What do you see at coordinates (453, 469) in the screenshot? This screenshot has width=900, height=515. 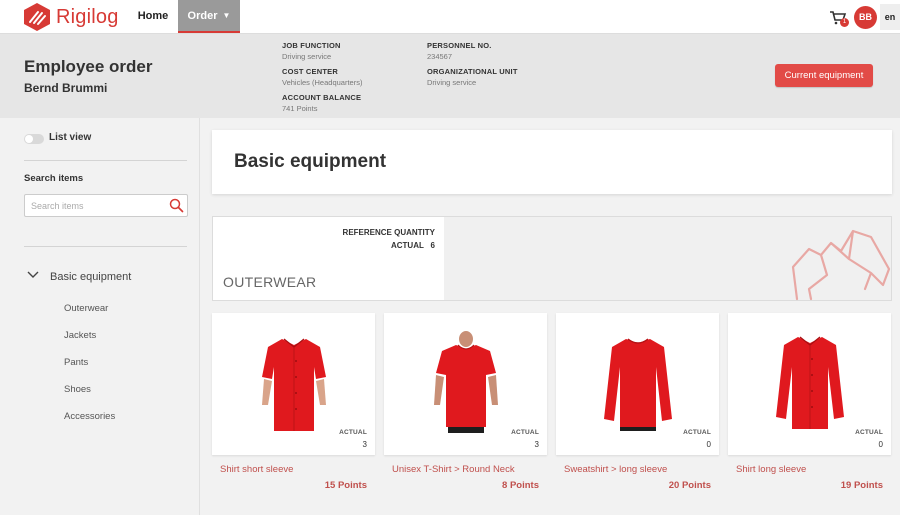 I see `product-name: Unisex T-Shirt > Round Neck` at bounding box center [453, 469].